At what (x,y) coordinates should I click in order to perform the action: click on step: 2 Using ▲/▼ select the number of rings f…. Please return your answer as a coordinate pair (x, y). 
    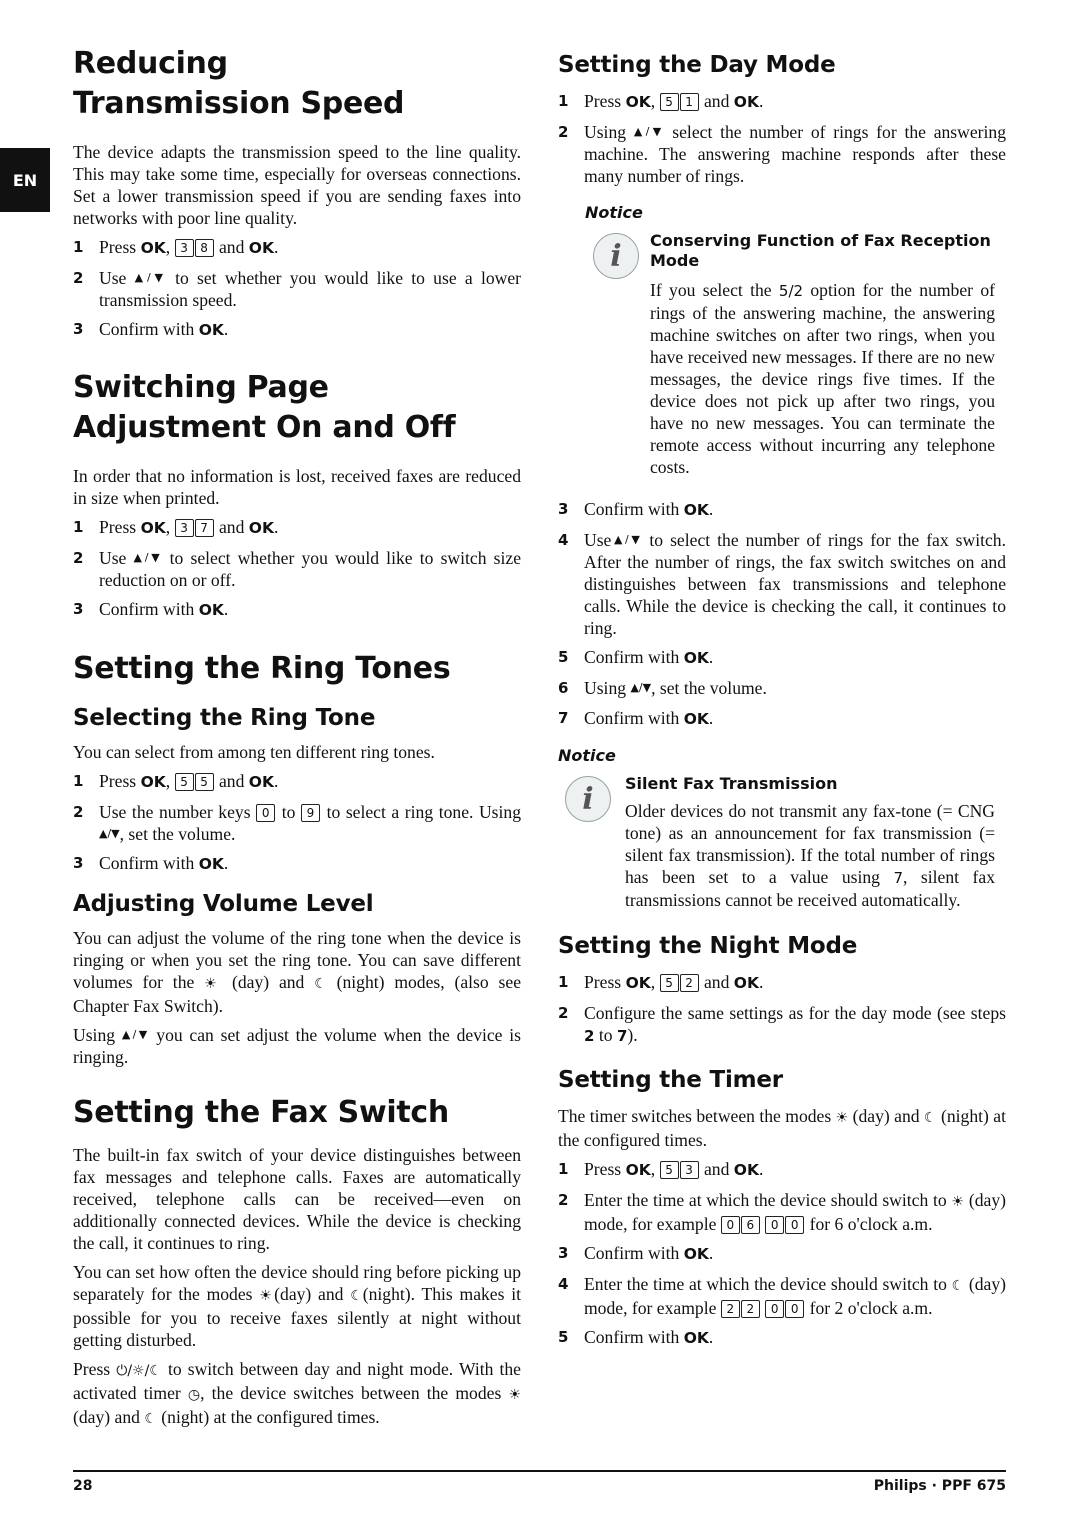
    Looking at the image, I should click on (782, 154).